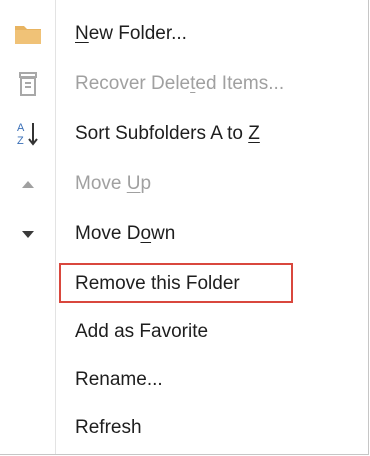  I want to click on menu-item-refresh: Refresh, so click(184, 428).